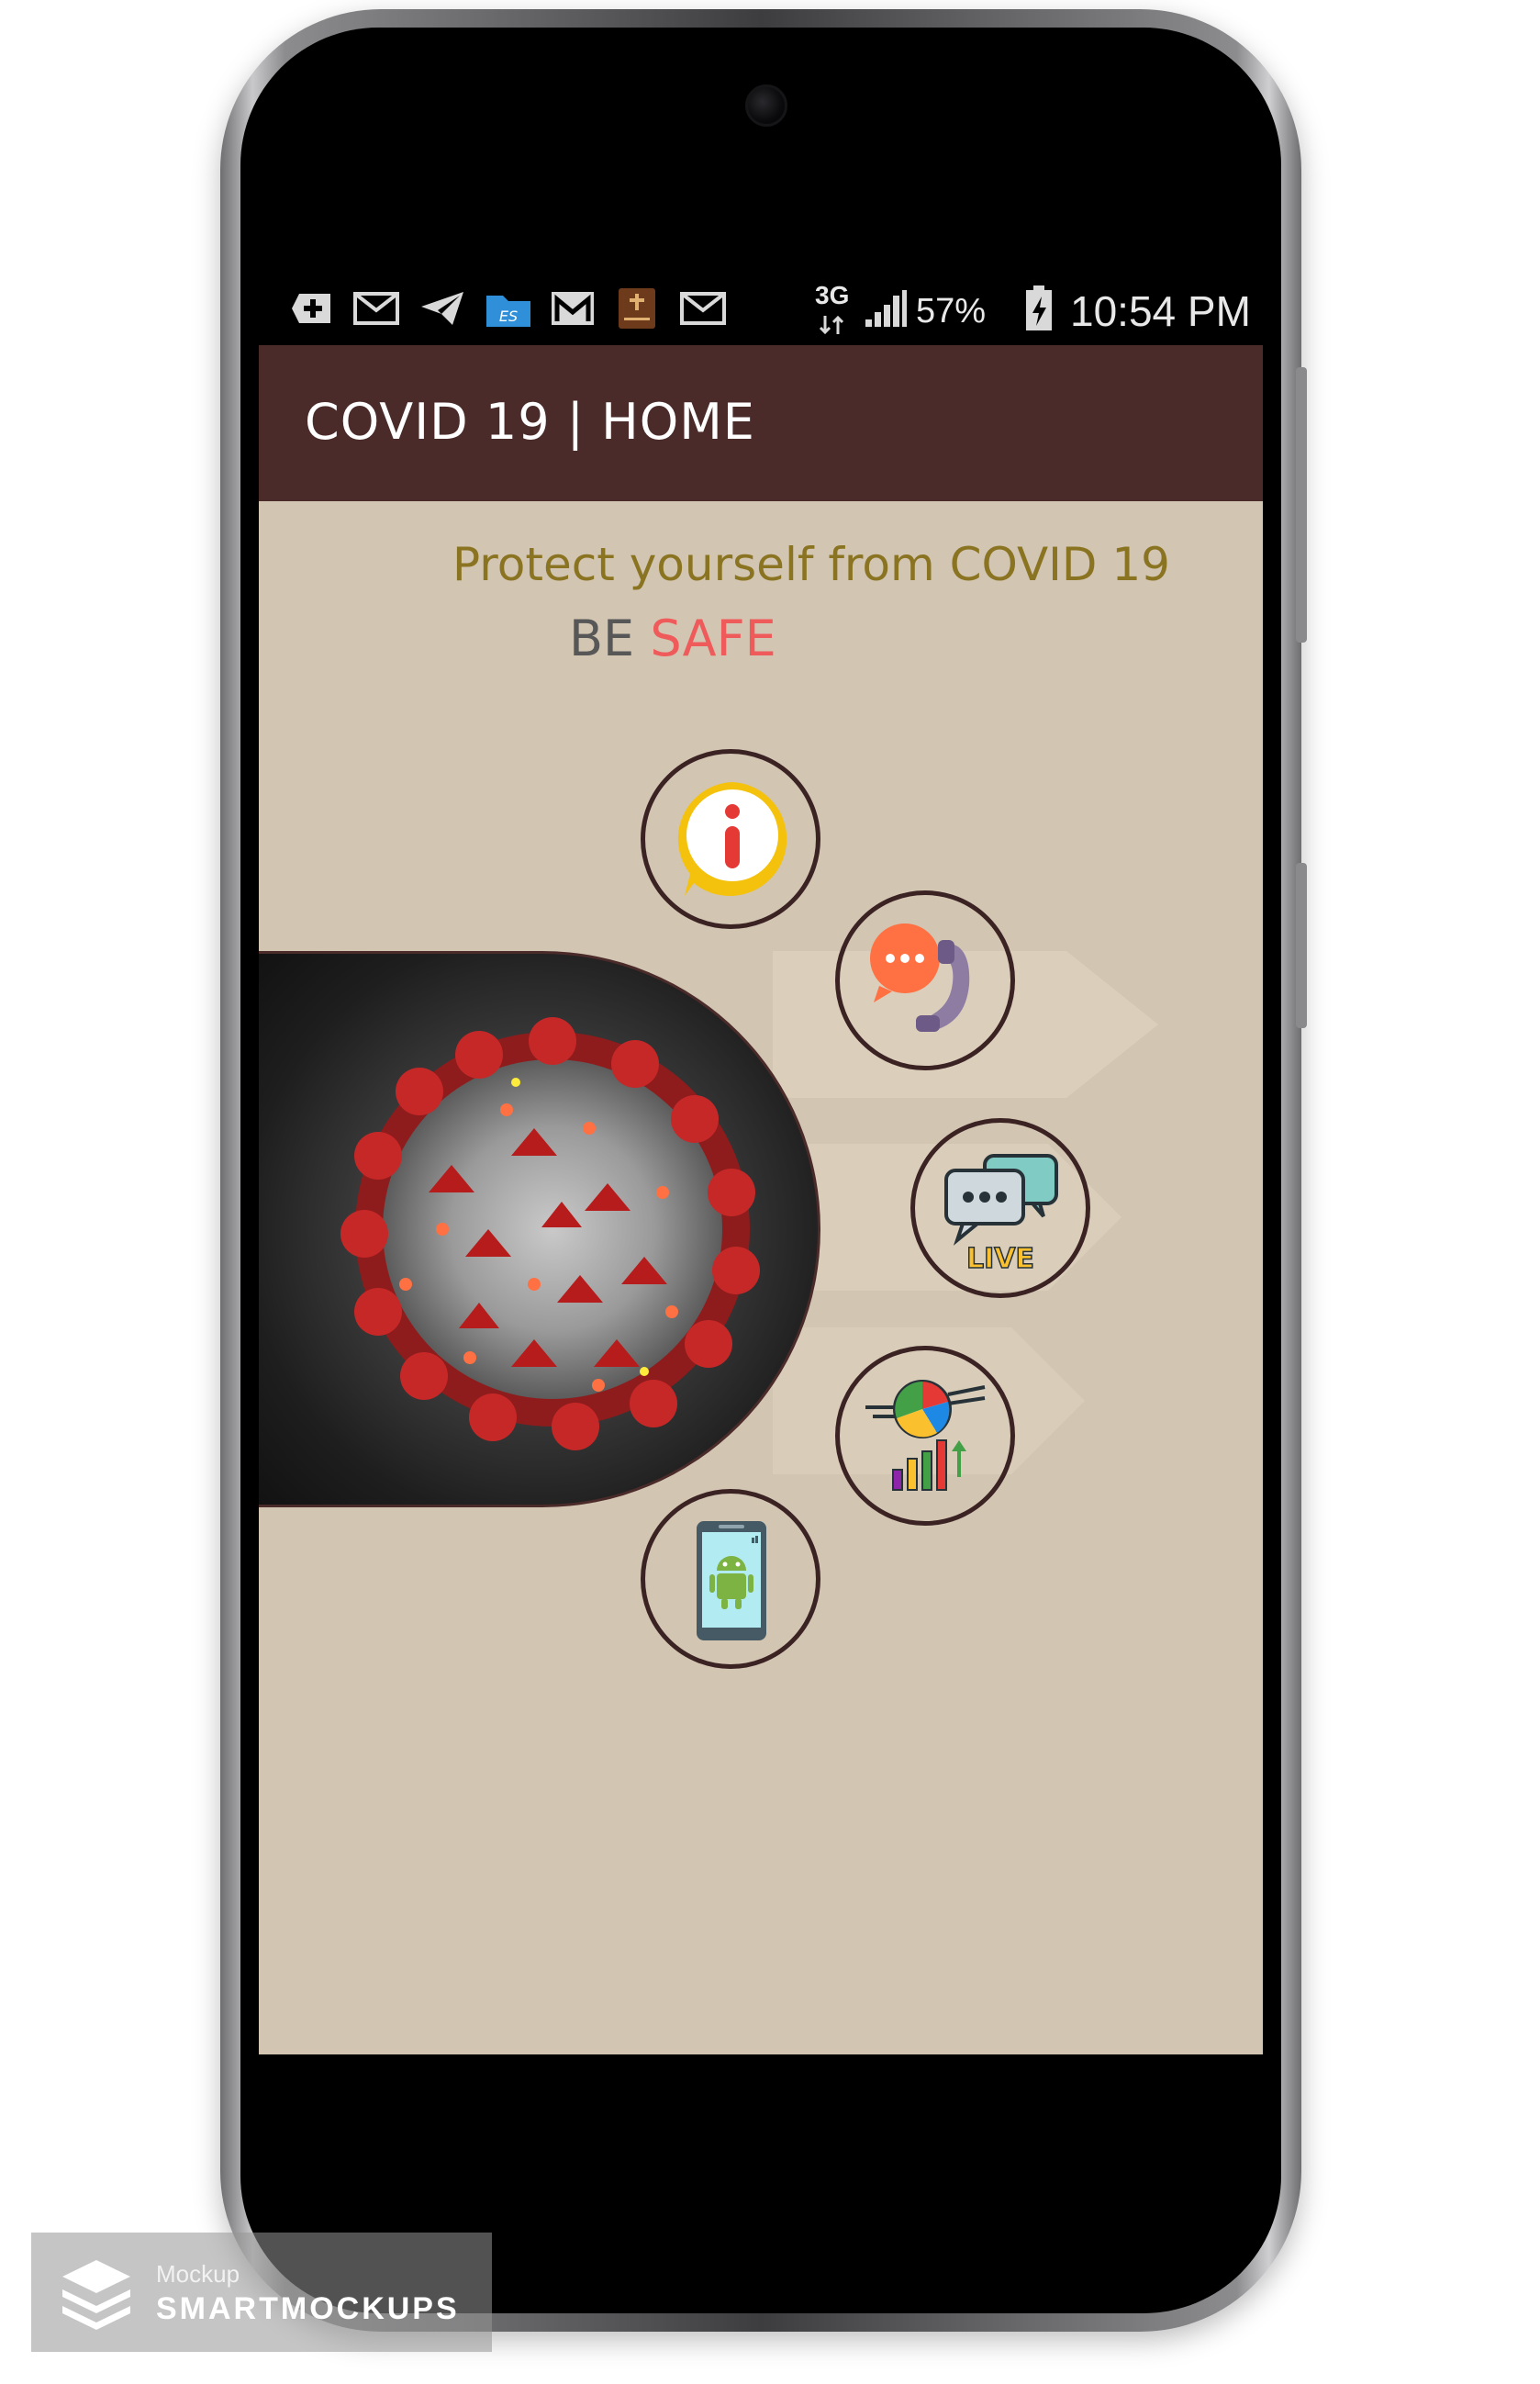 The width and height of the screenshot is (1540, 2384). Describe the element at coordinates (442, 308) in the screenshot. I see `telegram-icon` at that location.